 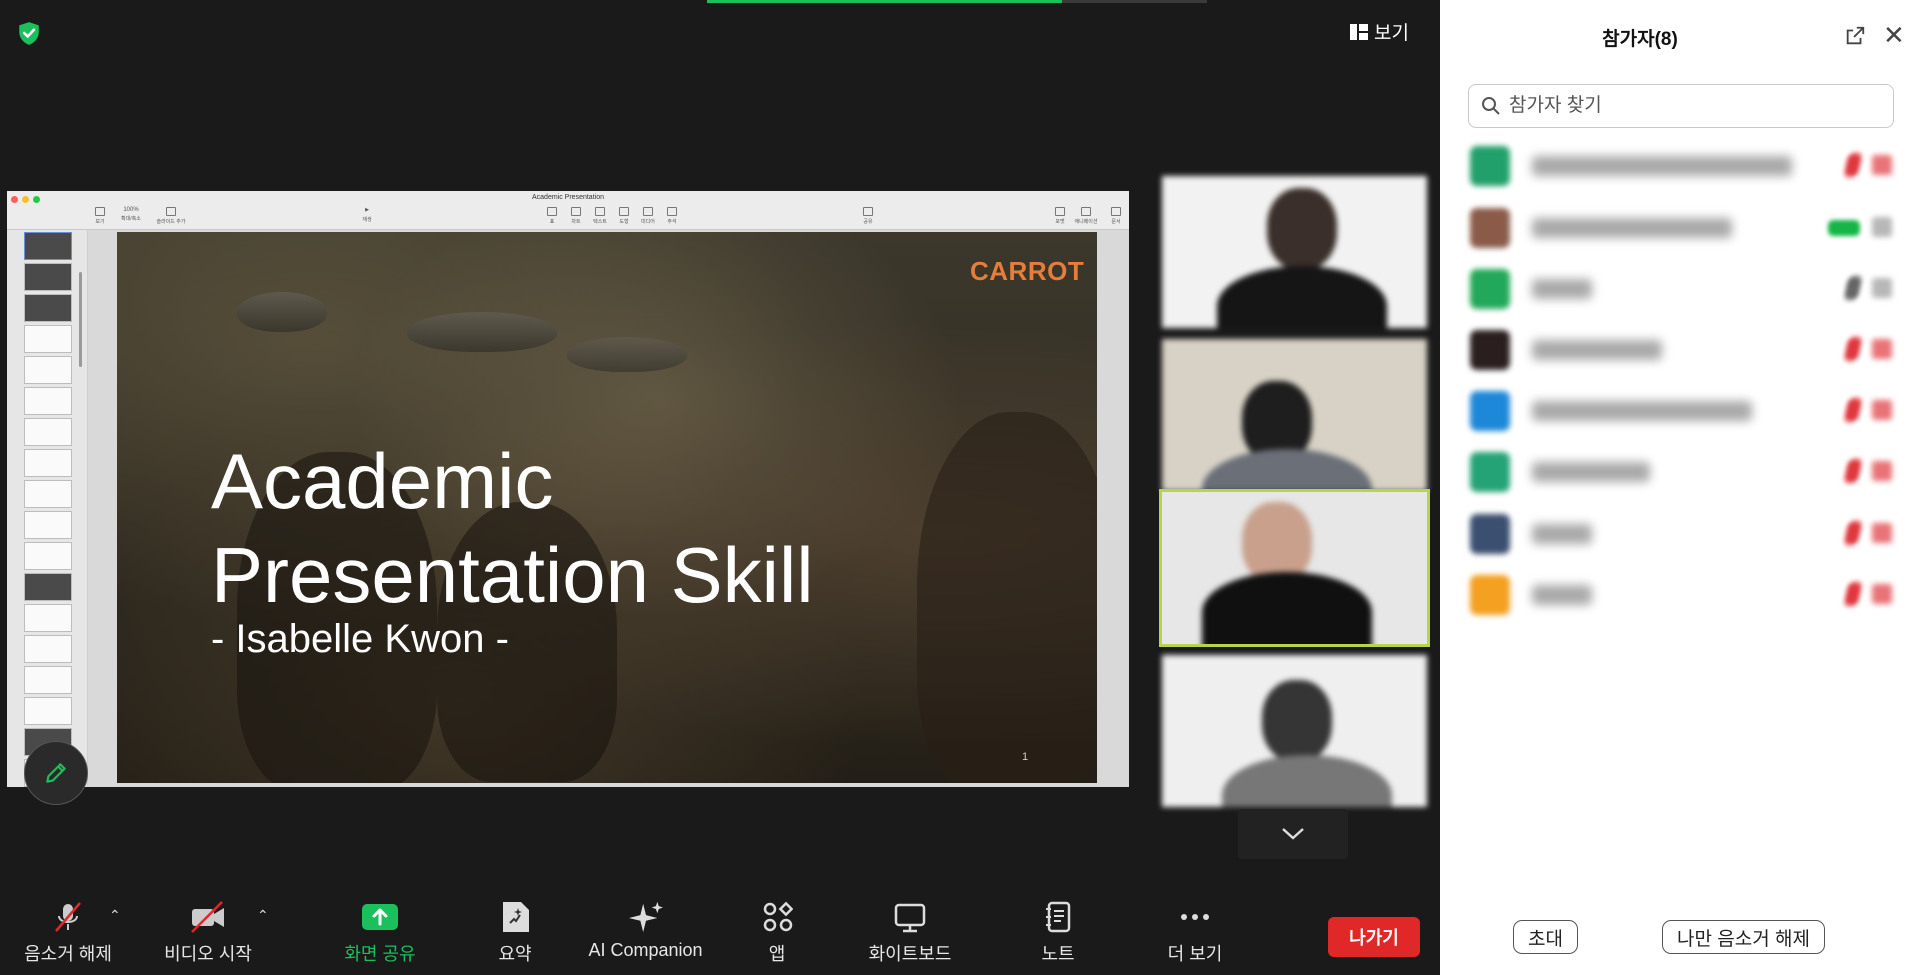 What do you see at coordinates (512, 575) in the screenshot?
I see `slide-title-line-2: Presentation Skill` at bounding box center [512, 575].